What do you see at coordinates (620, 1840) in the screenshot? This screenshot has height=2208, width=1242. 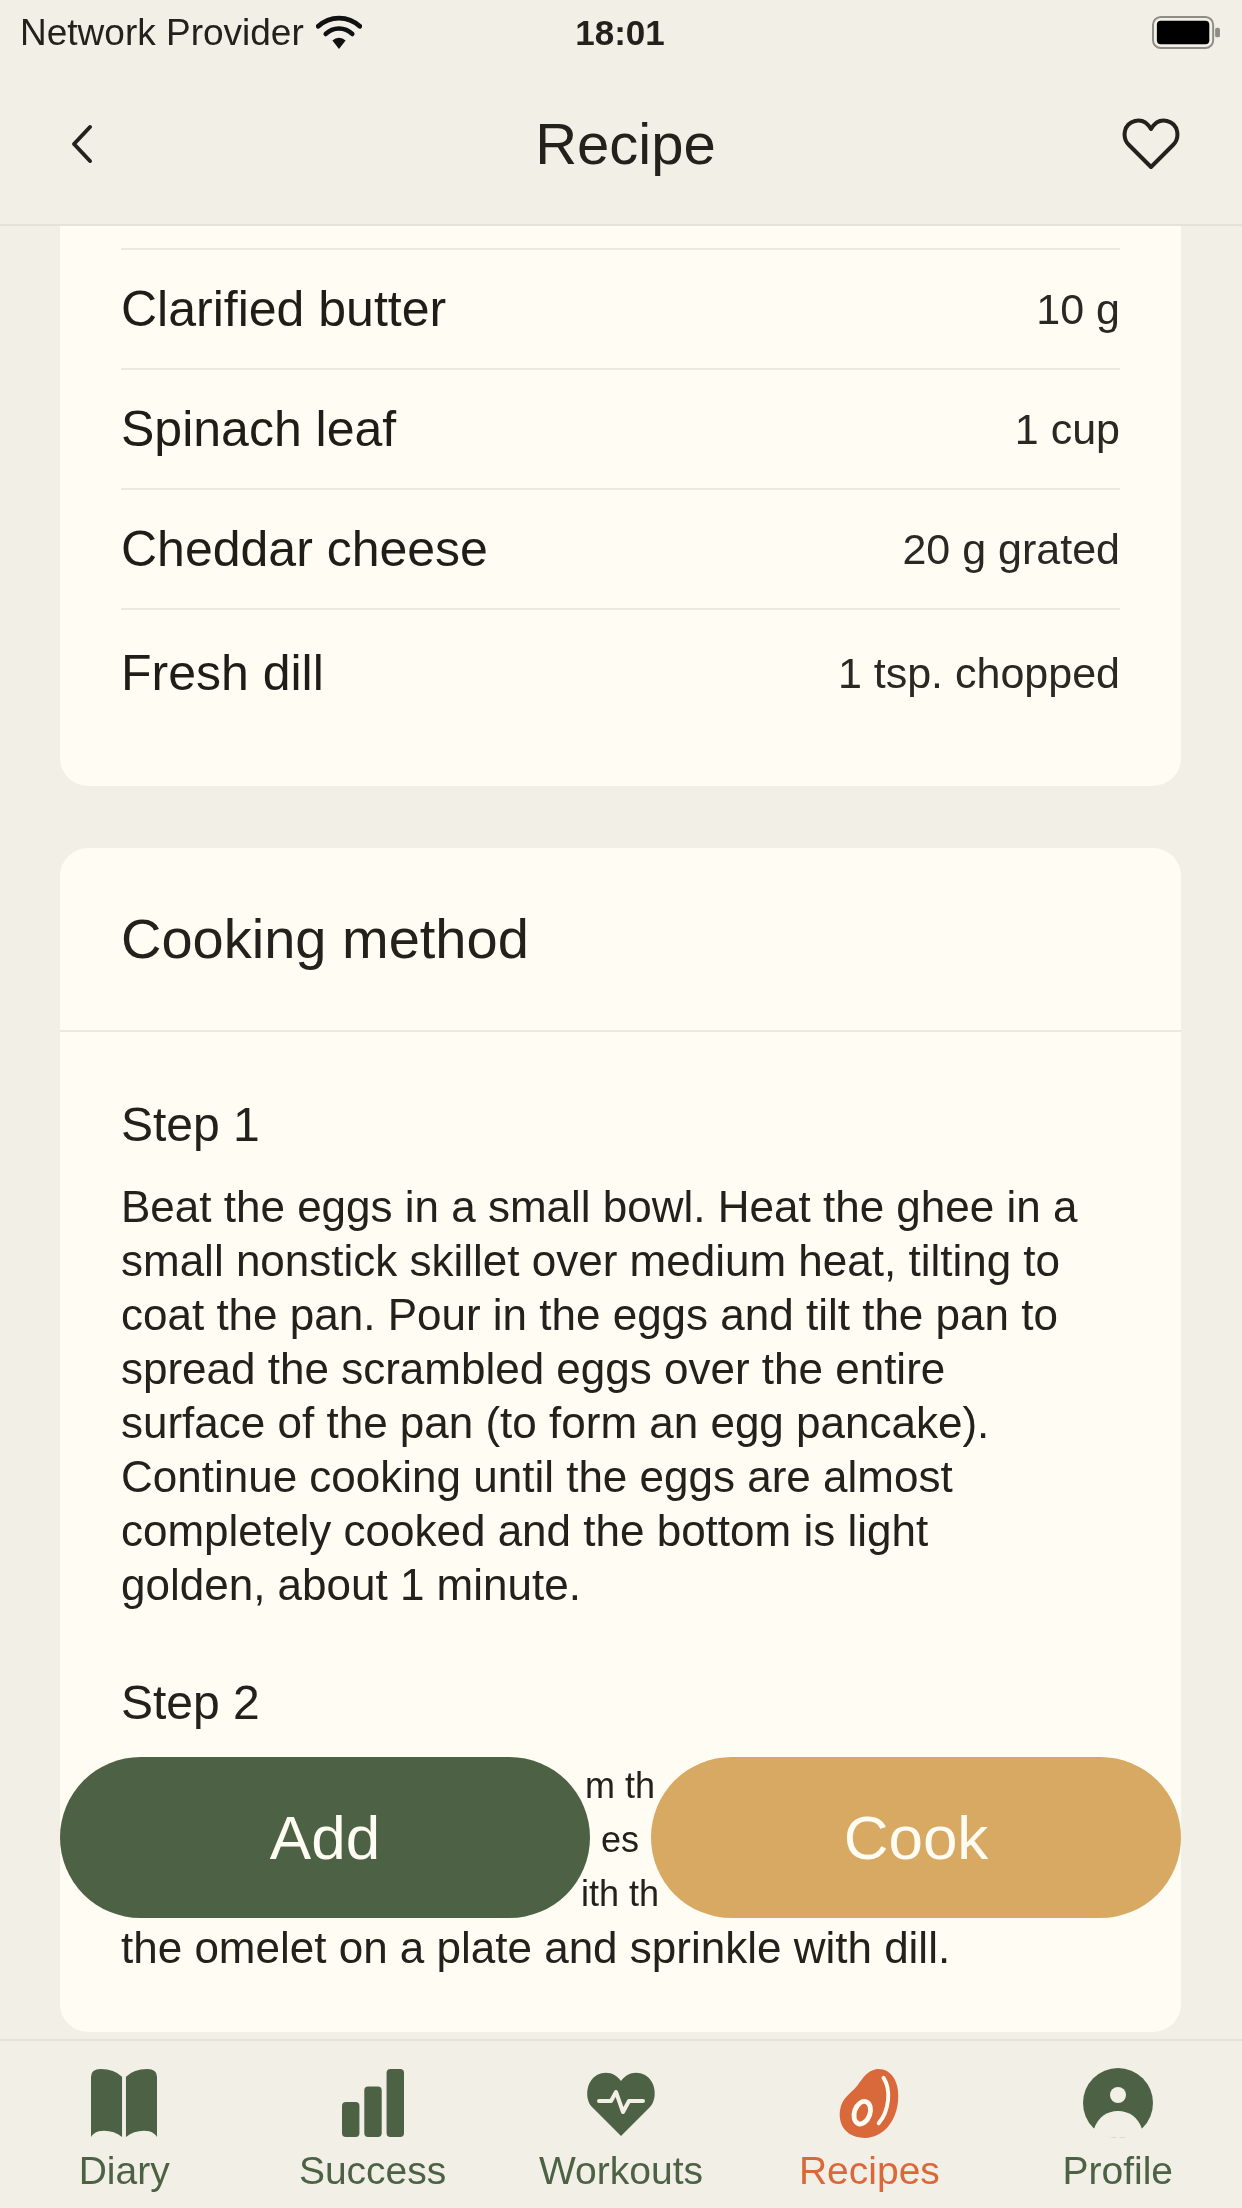 I see `step-text: es` at bounding box center [620, 1840].